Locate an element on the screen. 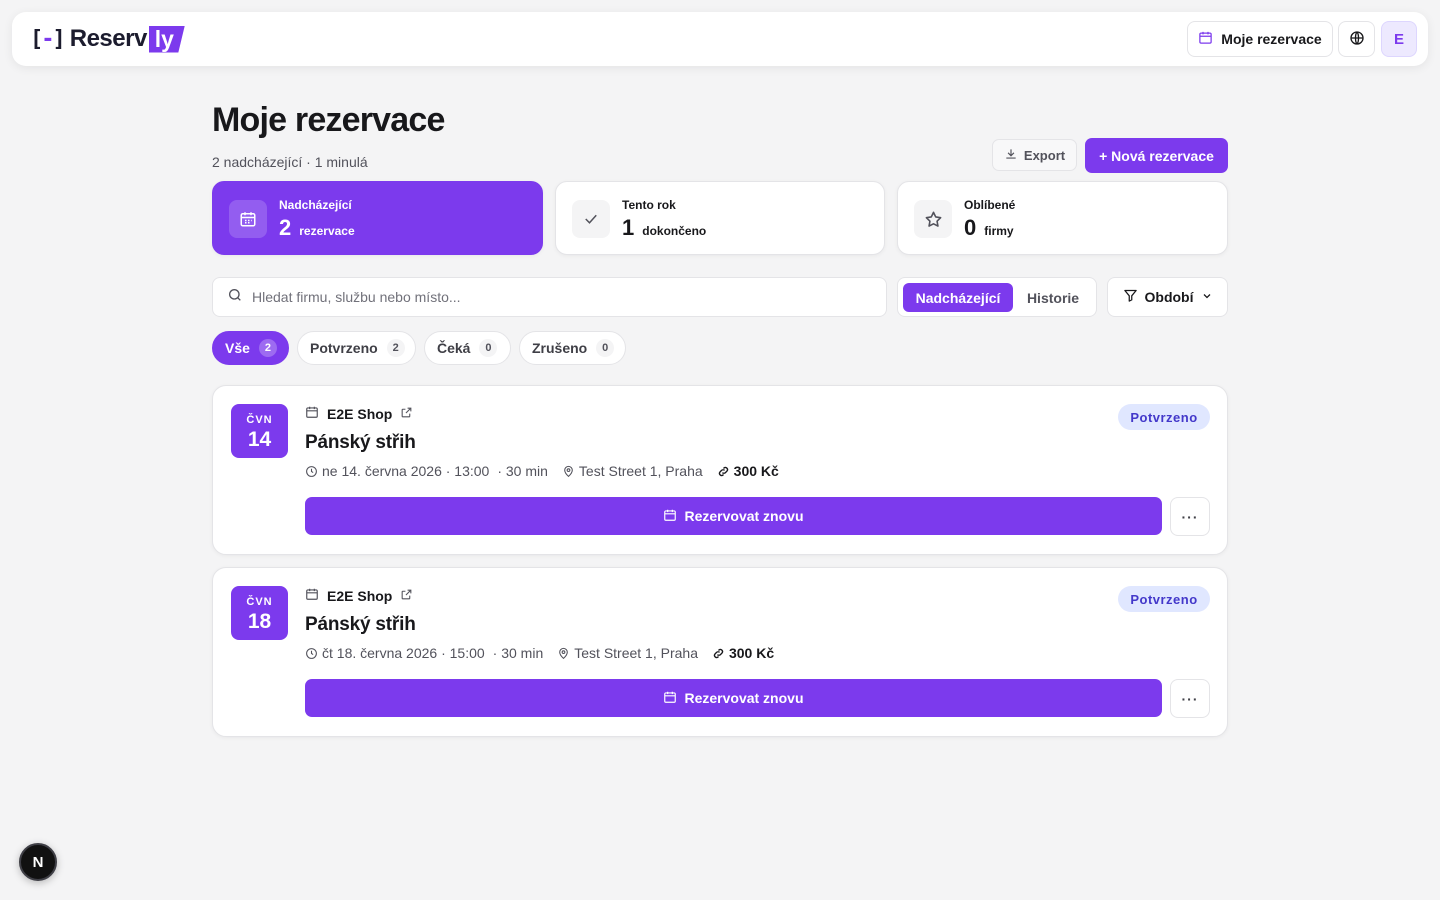 Image resolution: width=1440 pixels, height=900 pixels. stat-card-this-year: Tento rok 1 dokončeno is located at coordinates (720, 218).